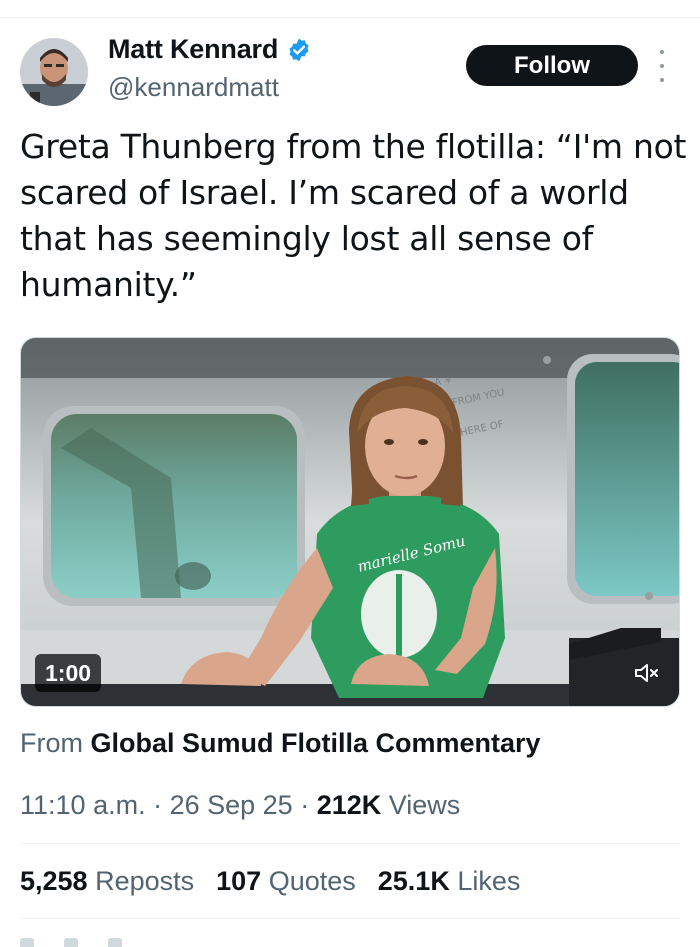  What do you see at coordinates (350, 843) in the screenshot?
I see `stats-divider-top` at bounding box center [350, 843].